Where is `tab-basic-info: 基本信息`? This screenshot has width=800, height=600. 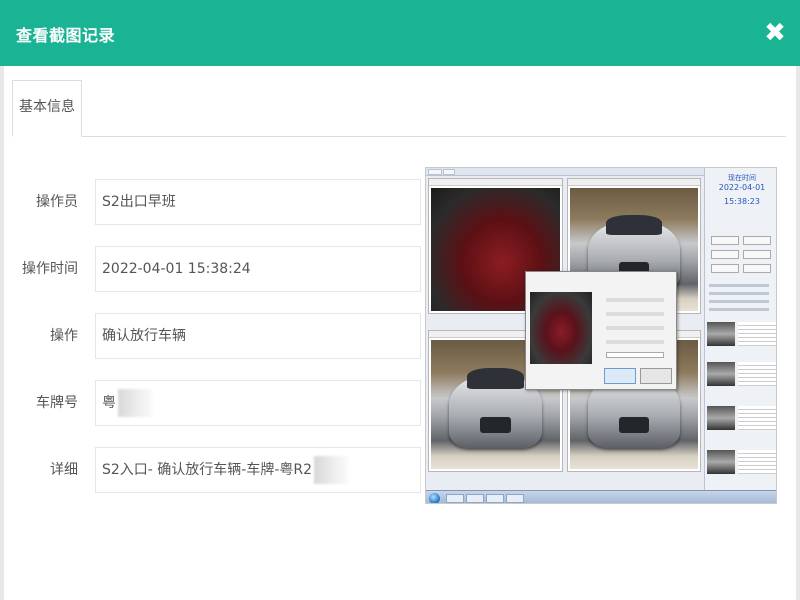
tab-basic-info: 基本信息 is located at coordinates (47, 108).